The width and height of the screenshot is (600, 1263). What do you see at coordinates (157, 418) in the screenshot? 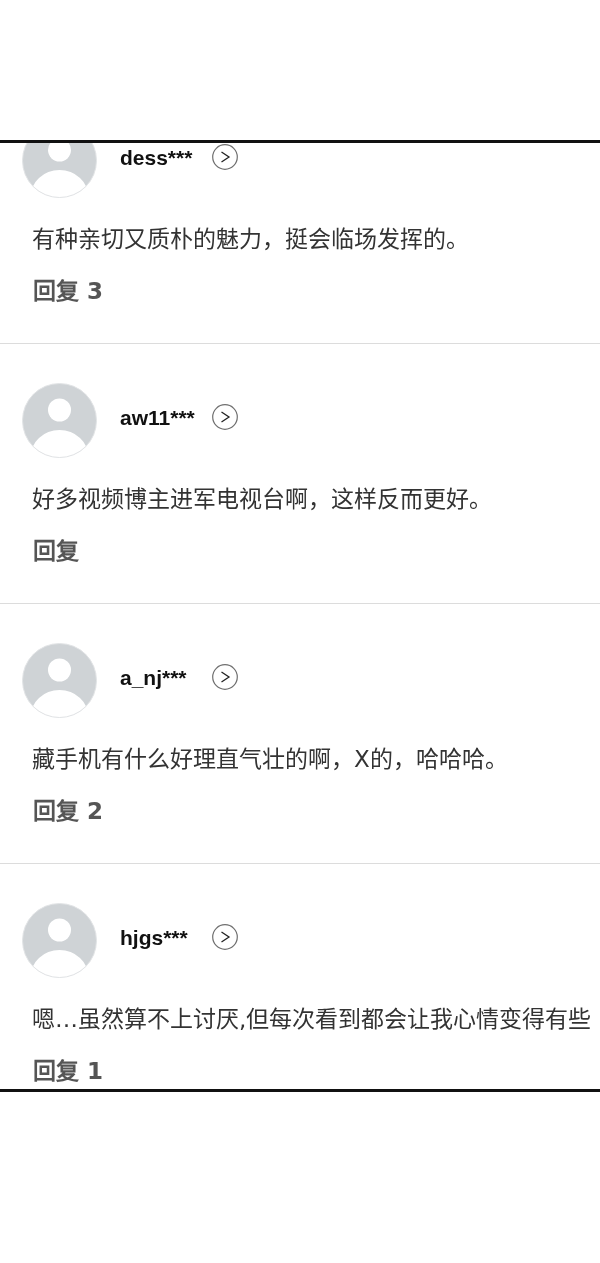
I see `username: aw11***` at bounding box center [157, 418].